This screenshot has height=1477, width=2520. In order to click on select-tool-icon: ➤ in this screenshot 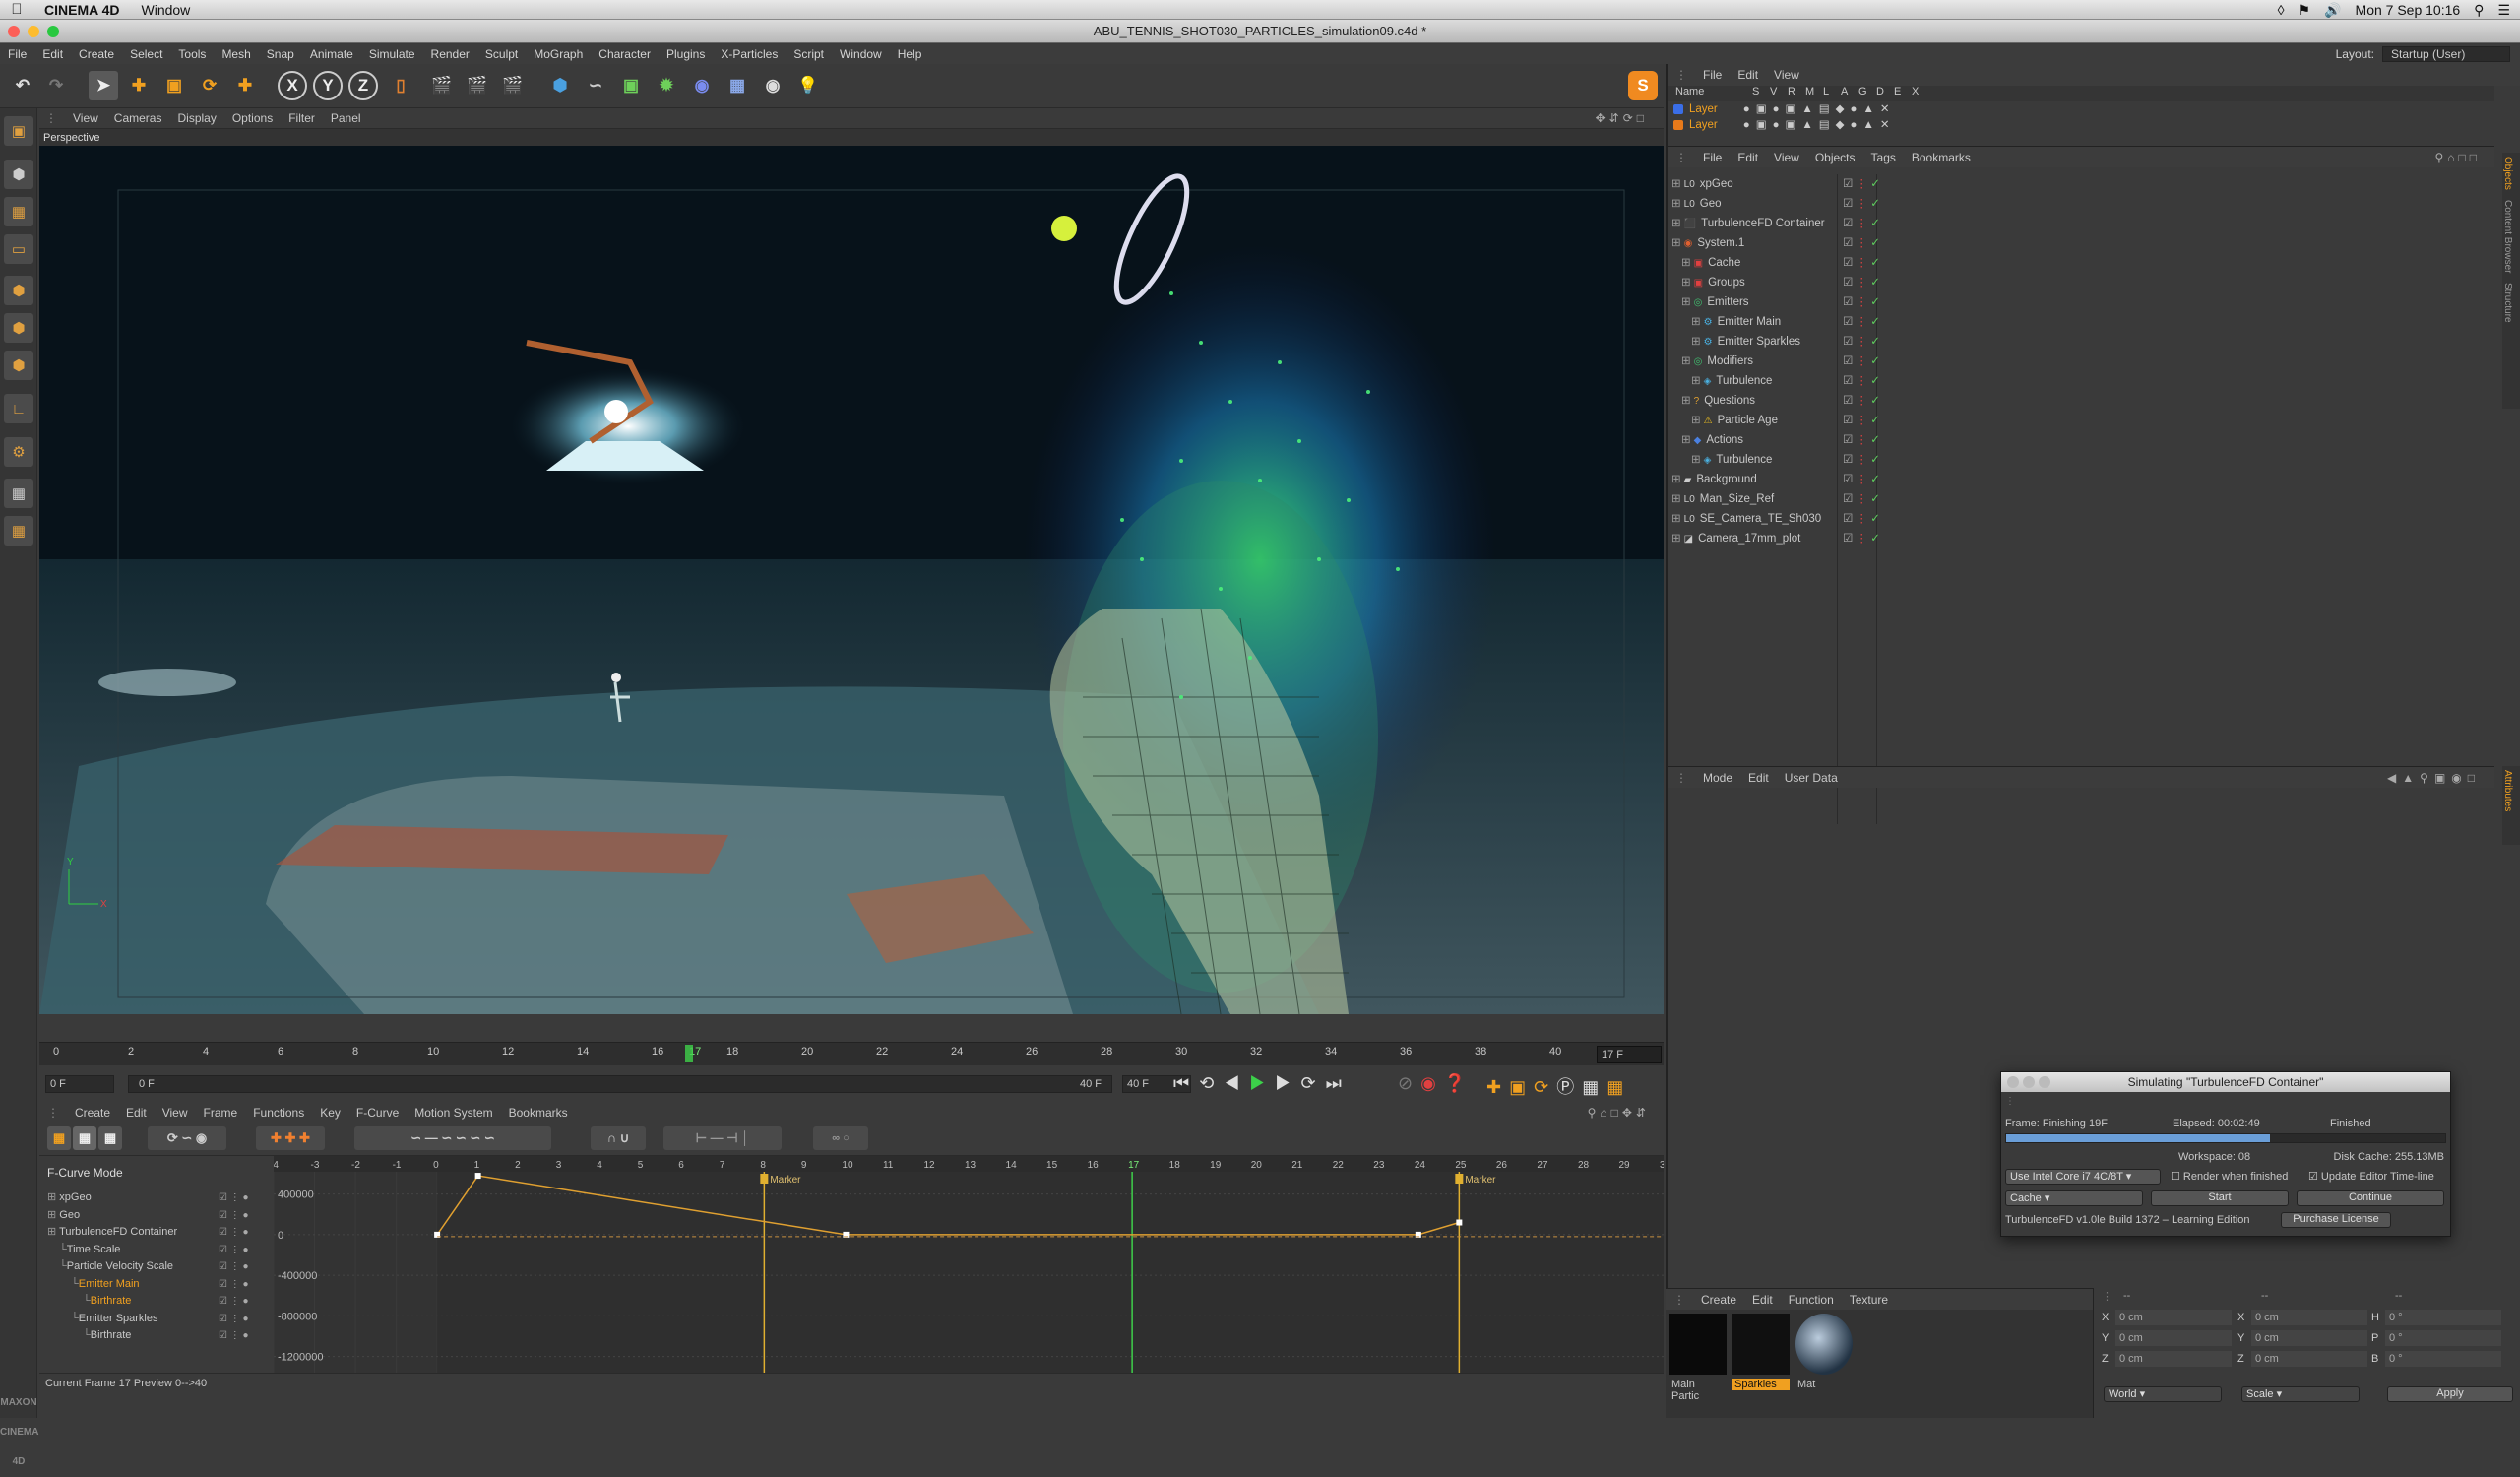, I will do `click(103, 86)`.